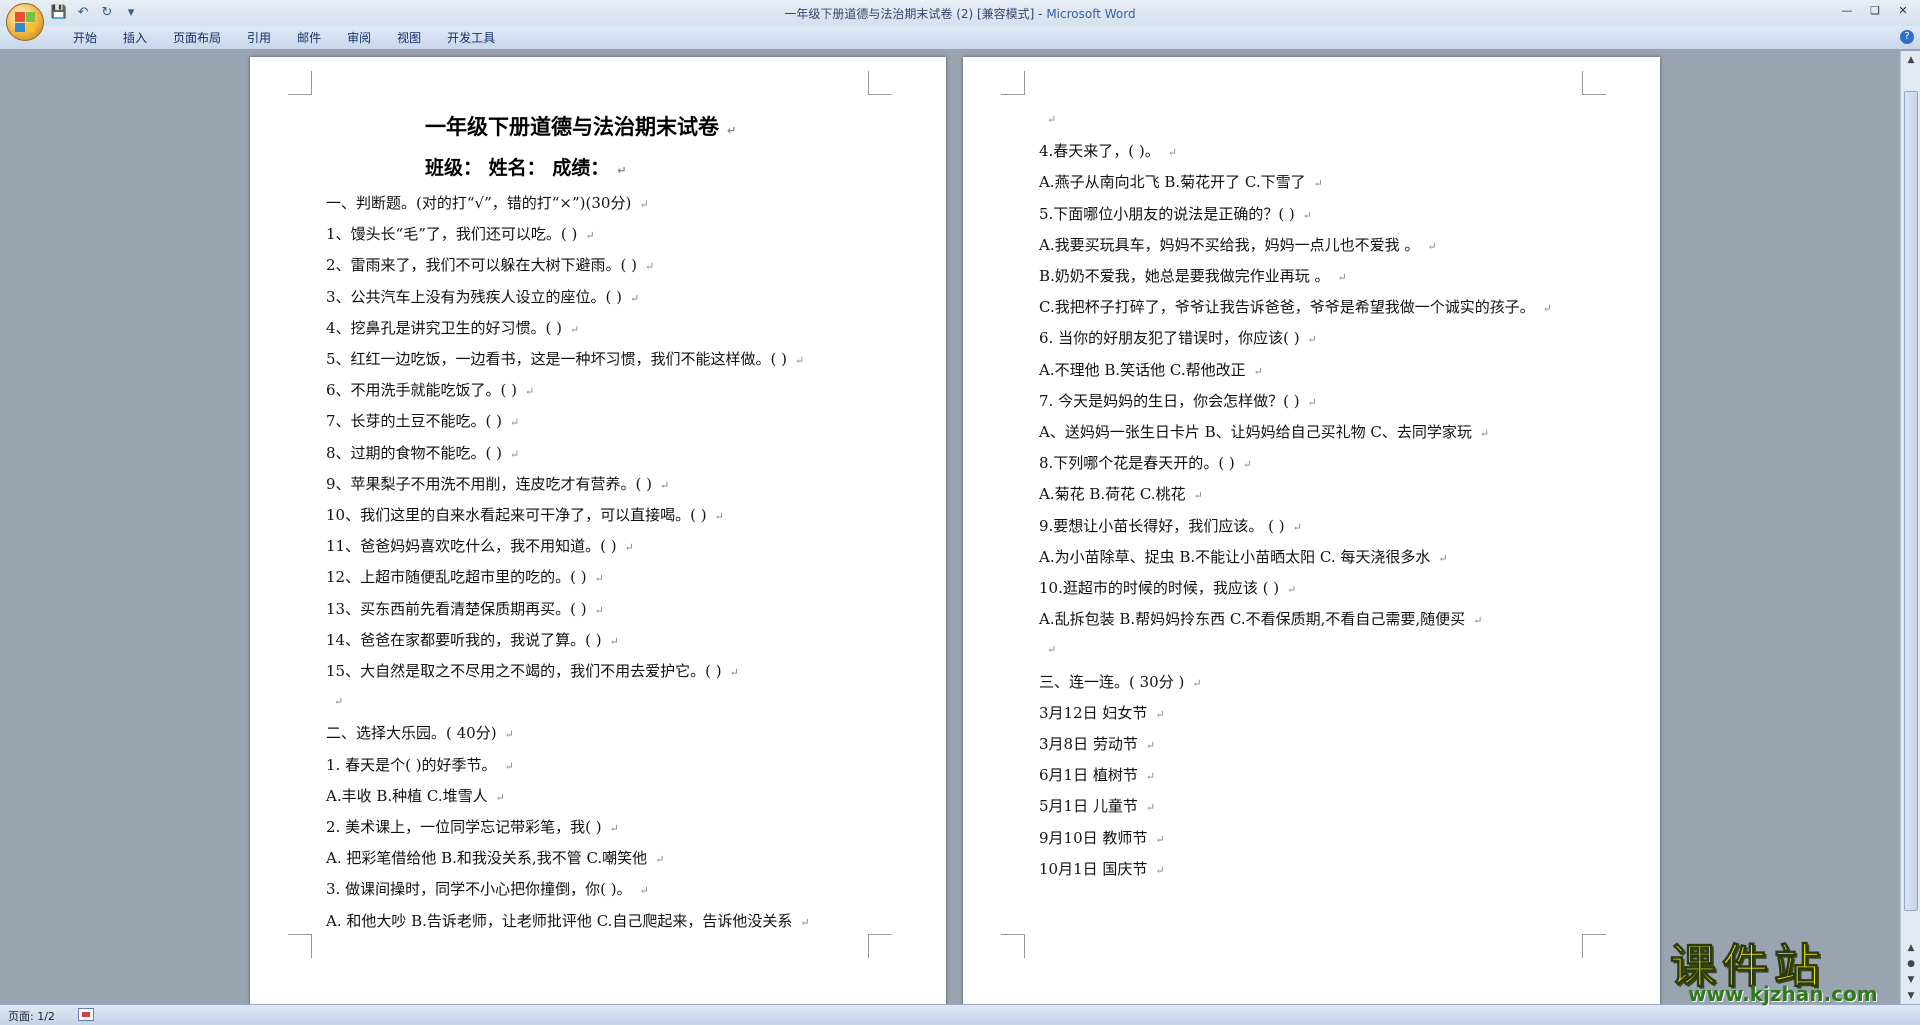 The width and height of the screenshot is (1920, 1025). Describe the element at coordinates (526, 168) in the screenshot. I see `document-subtitle: 班级： 姓名： 成绩： ↵` at that location.